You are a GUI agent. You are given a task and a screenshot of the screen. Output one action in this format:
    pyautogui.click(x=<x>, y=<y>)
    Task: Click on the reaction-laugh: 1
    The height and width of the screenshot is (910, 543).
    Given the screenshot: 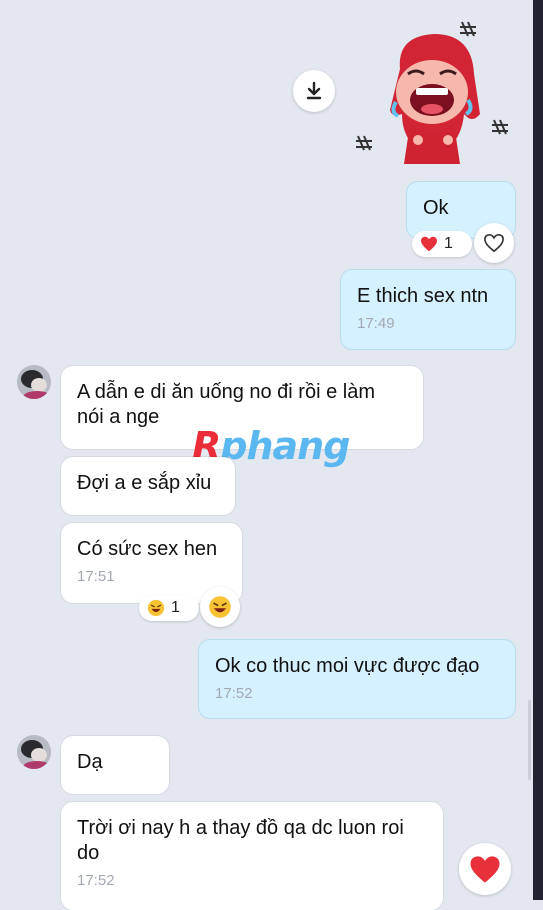 What is the action you would take?
    pyautogui.click(x=169, y=608)
    